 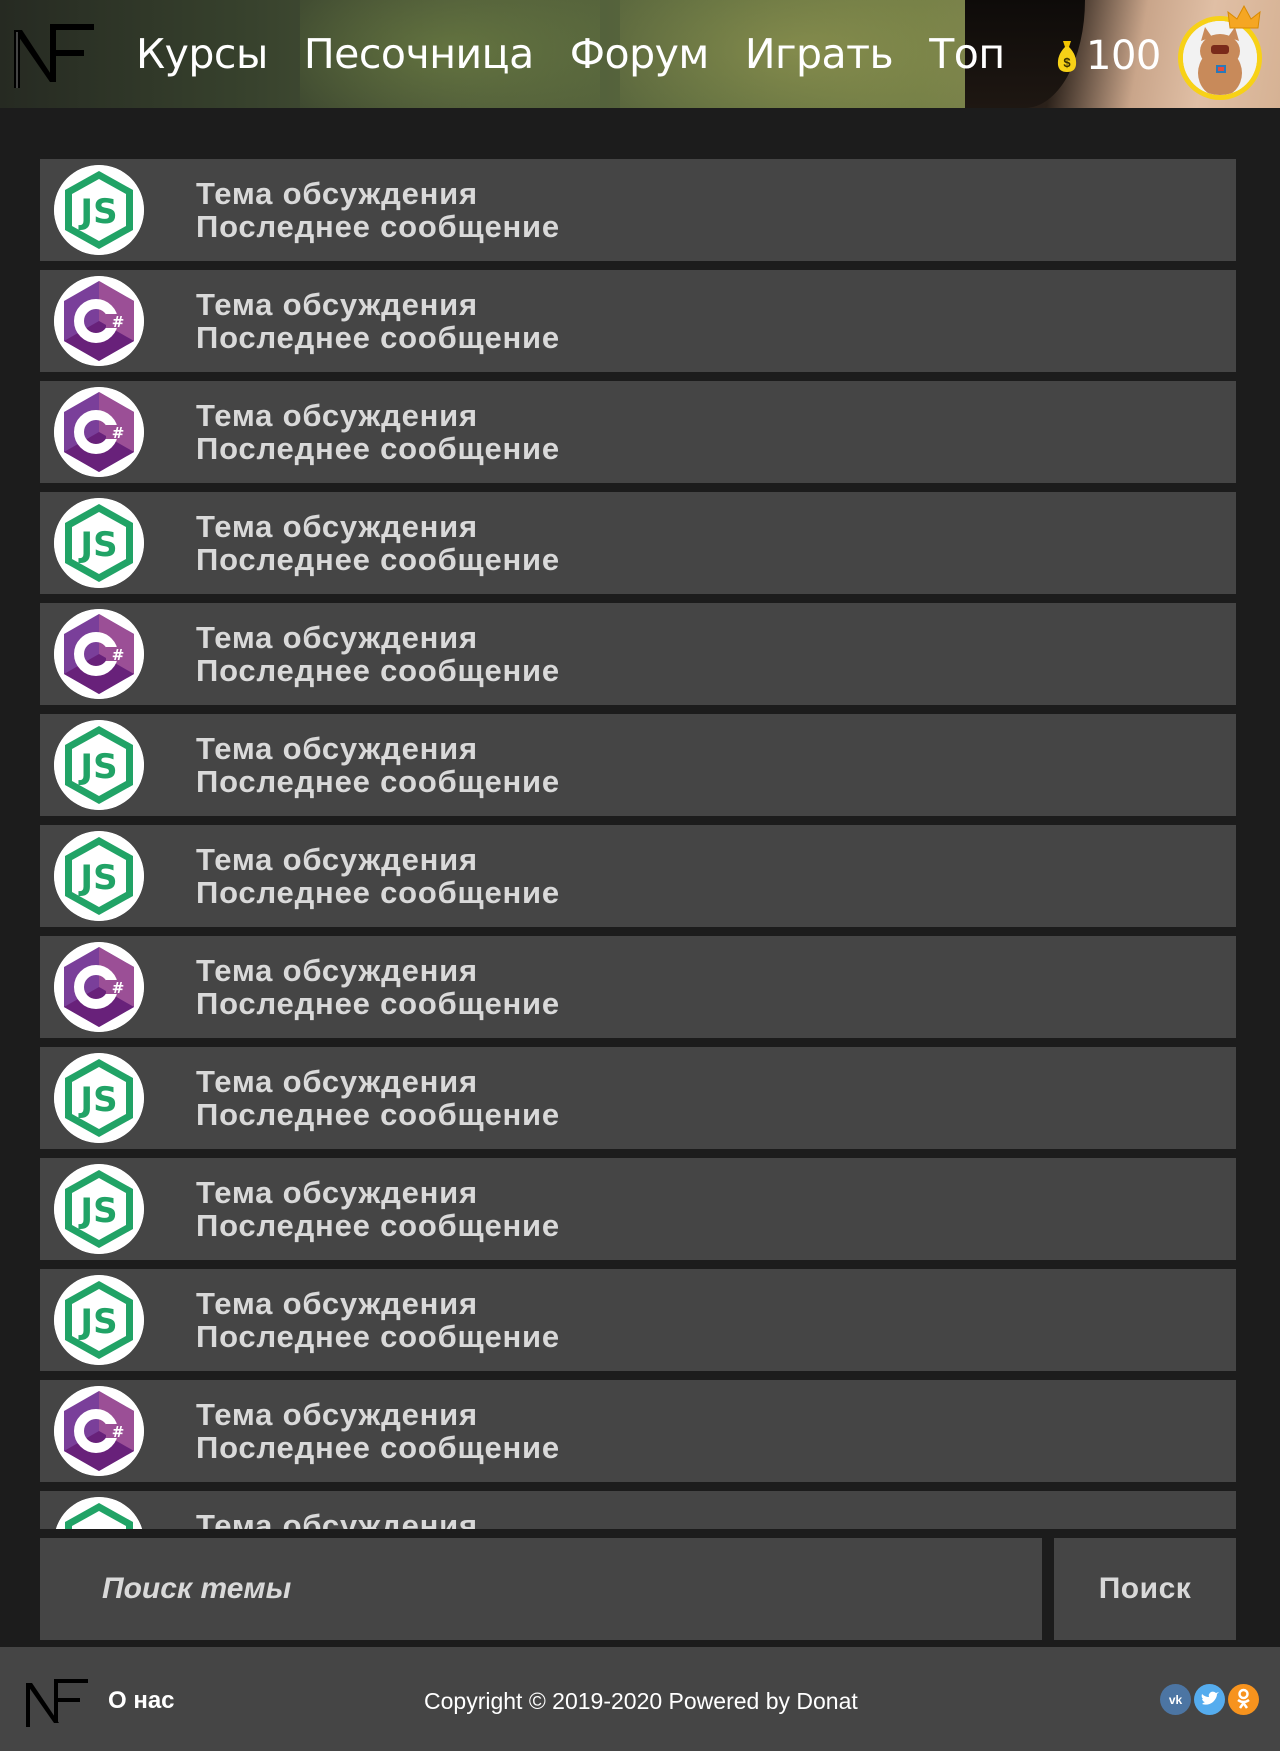 I want to click on nav-forum: Форум, so click(x=640, y=54).